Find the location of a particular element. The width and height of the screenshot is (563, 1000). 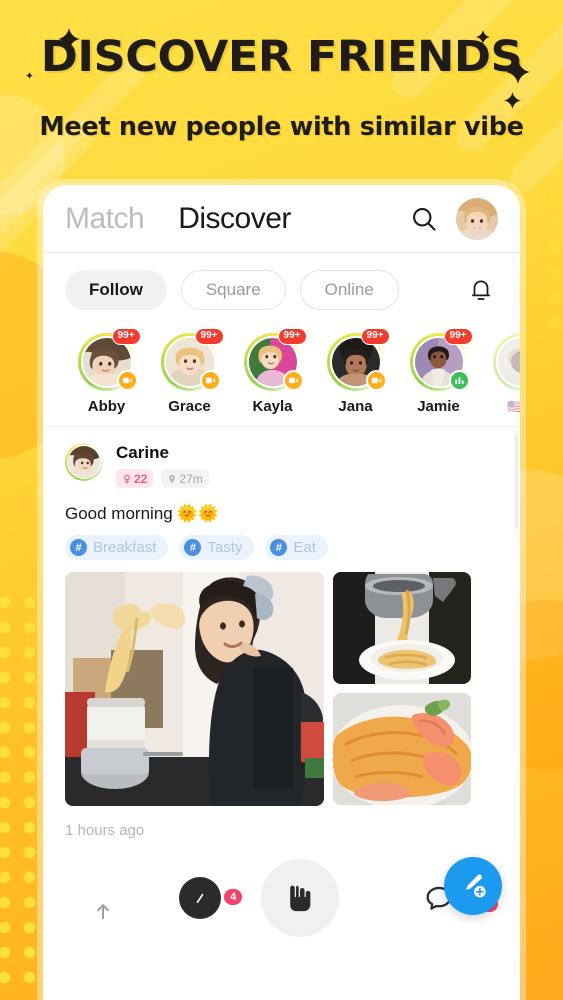

avatar is located at coordinates (477, 218).